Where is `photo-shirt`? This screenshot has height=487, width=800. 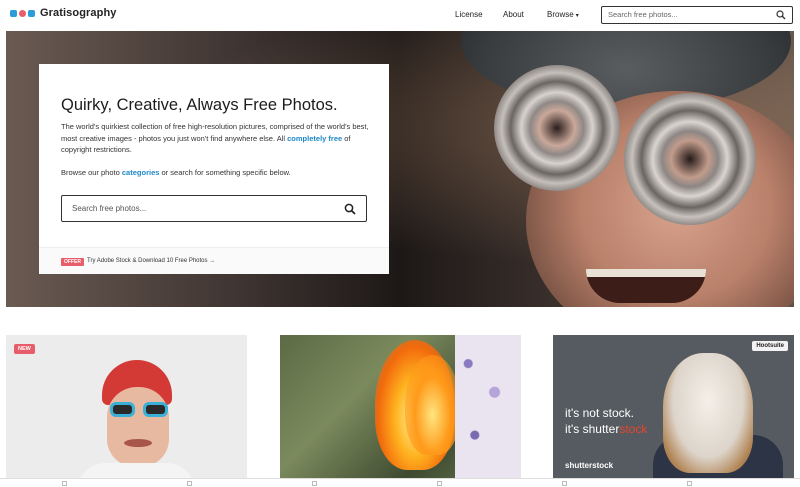
photo-shirt is located at coordinates (136, 470).